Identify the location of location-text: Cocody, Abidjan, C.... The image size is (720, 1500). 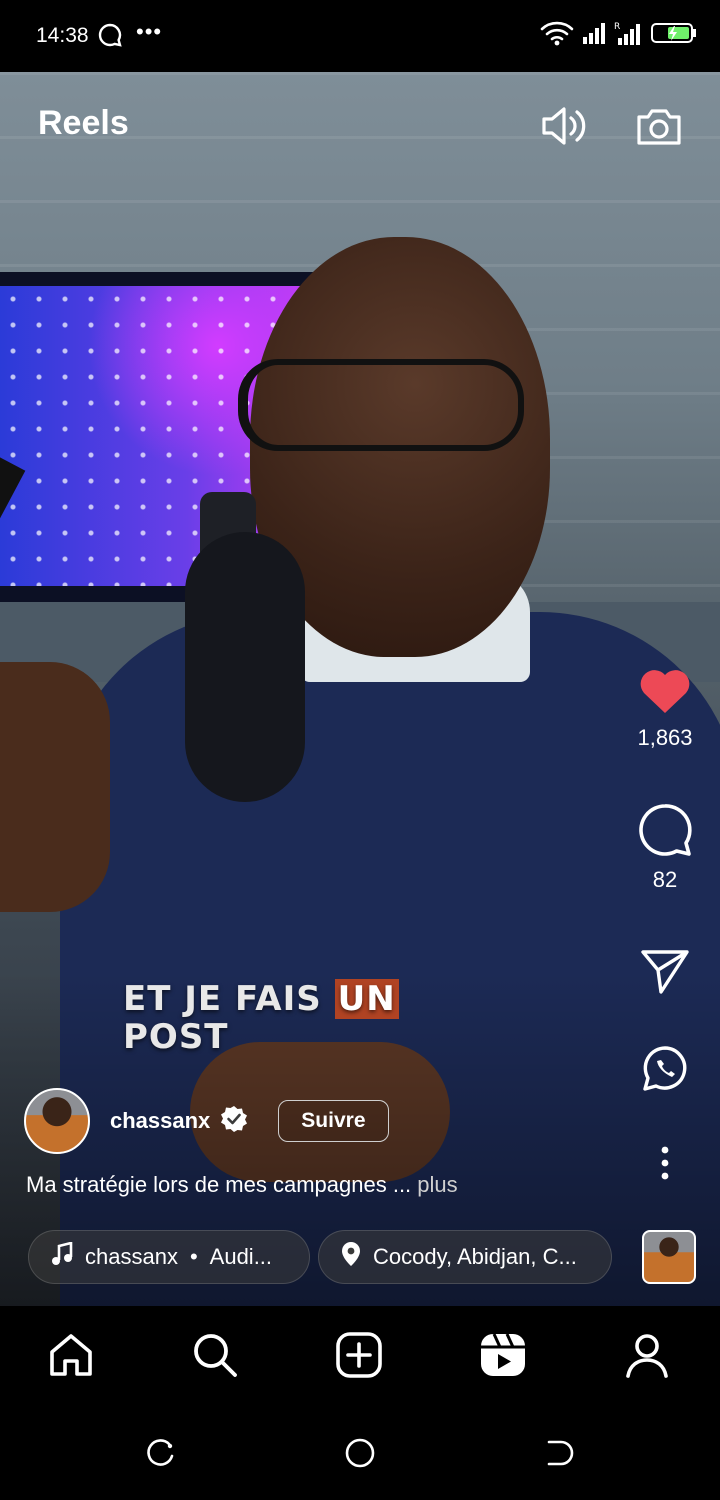
(475, 1256).